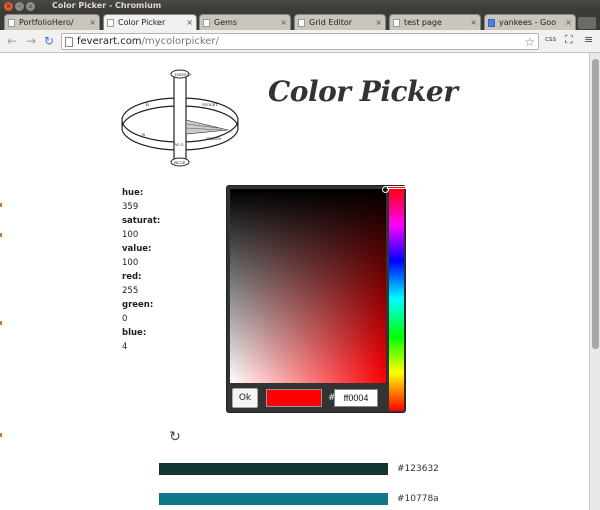 This screenshot has height=510, width=600. I want to click on tab-label: Color Picker, so click(142, 22).